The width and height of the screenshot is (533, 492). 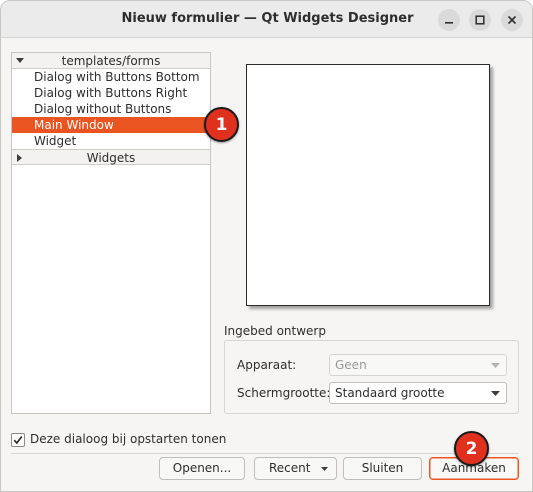 I want to click on device-value: Geen, so click(x=351, y=365).